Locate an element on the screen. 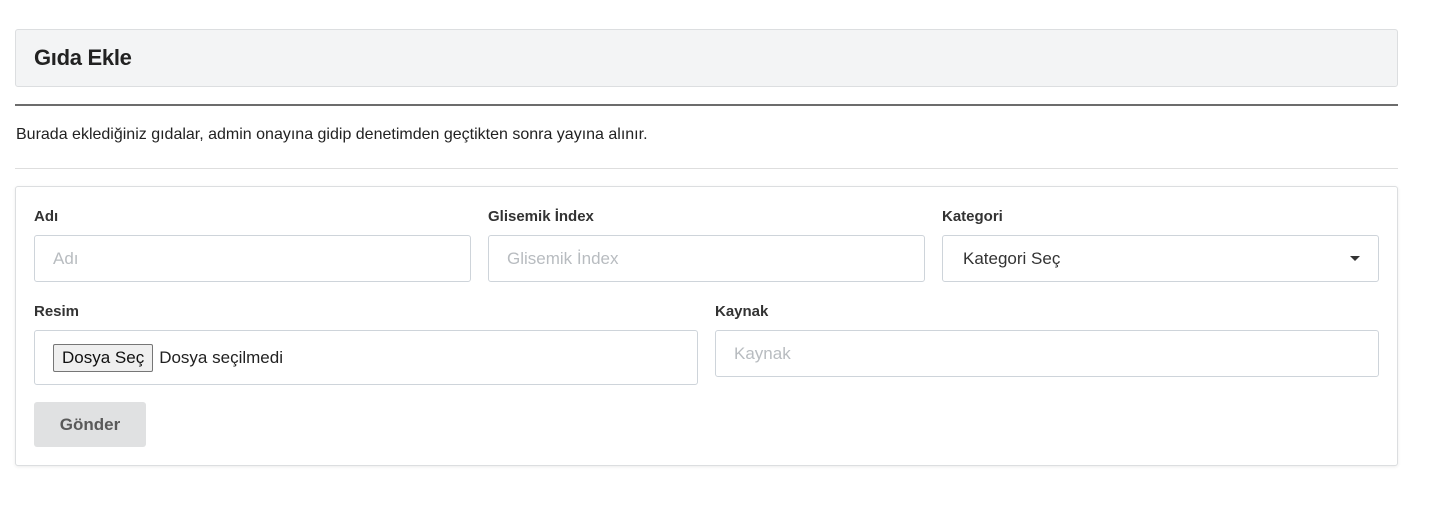  glycemic-index-input is located at coordinates (706, 258).